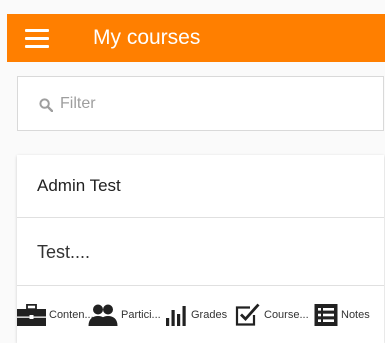 This screenshot has width=385, height=343. I want to click on people-icon, so click(103, 315).